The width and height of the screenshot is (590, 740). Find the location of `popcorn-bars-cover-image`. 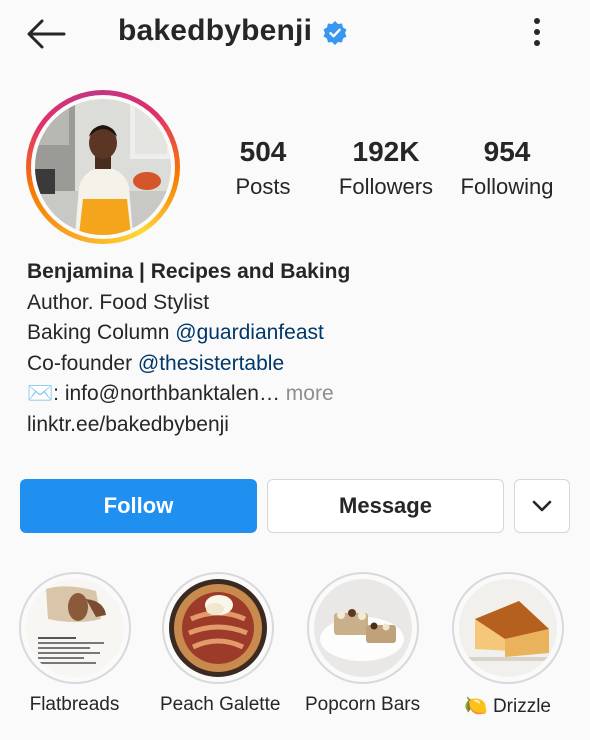

popcorn-bars-cover-image is located at coordinates (362, 628).